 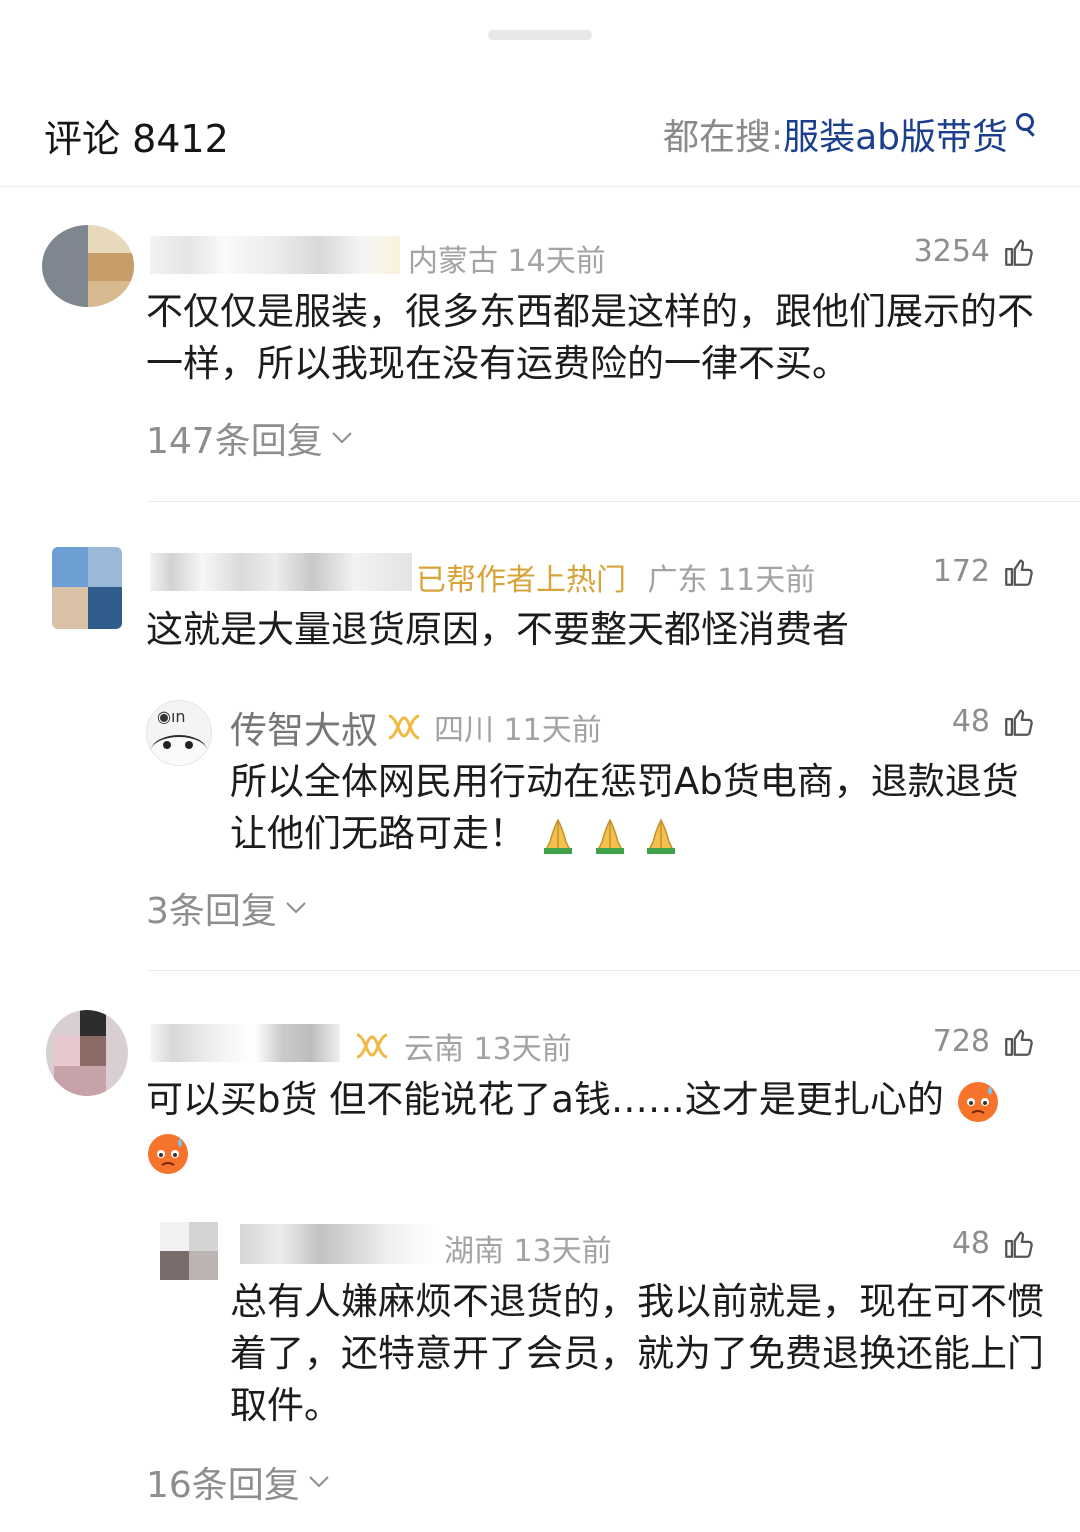 I want to click on like-button: 3254, so click(x=975, y=251).